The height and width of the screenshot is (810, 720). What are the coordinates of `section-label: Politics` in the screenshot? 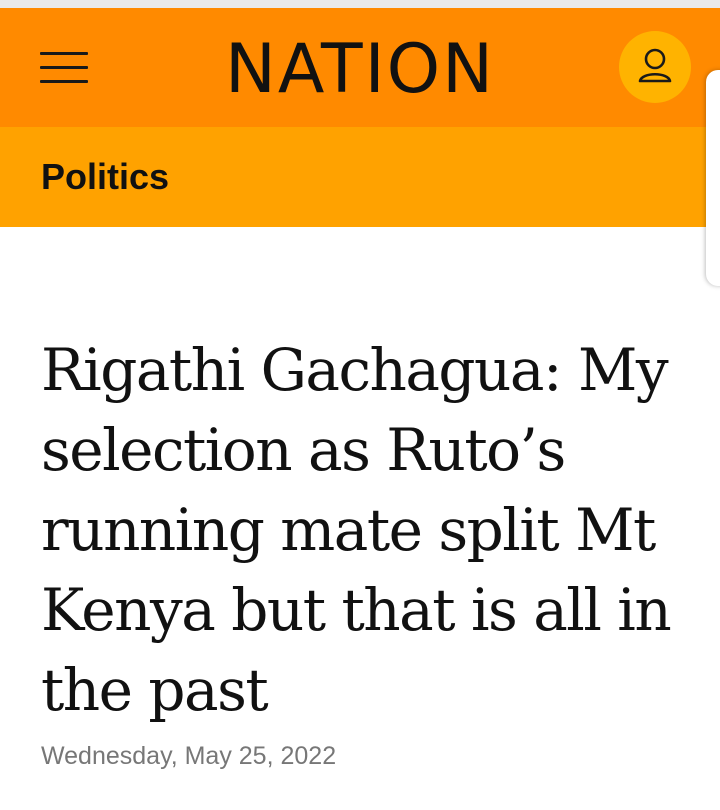 It's located at (105, 177).